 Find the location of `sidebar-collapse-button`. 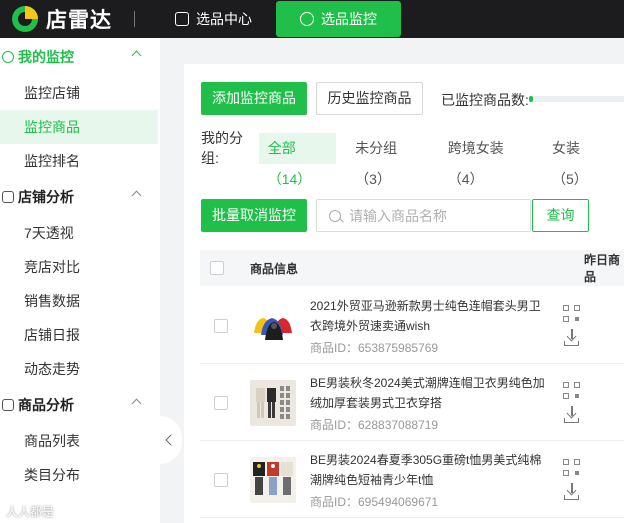

sidebar-collapse-button is located at coordinates (171, 440).